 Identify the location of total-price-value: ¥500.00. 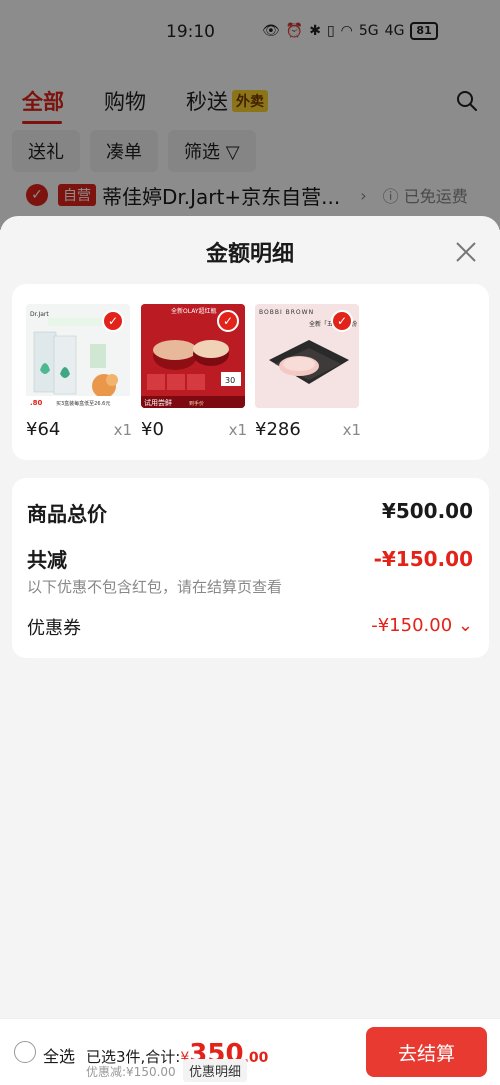
(427, 511).